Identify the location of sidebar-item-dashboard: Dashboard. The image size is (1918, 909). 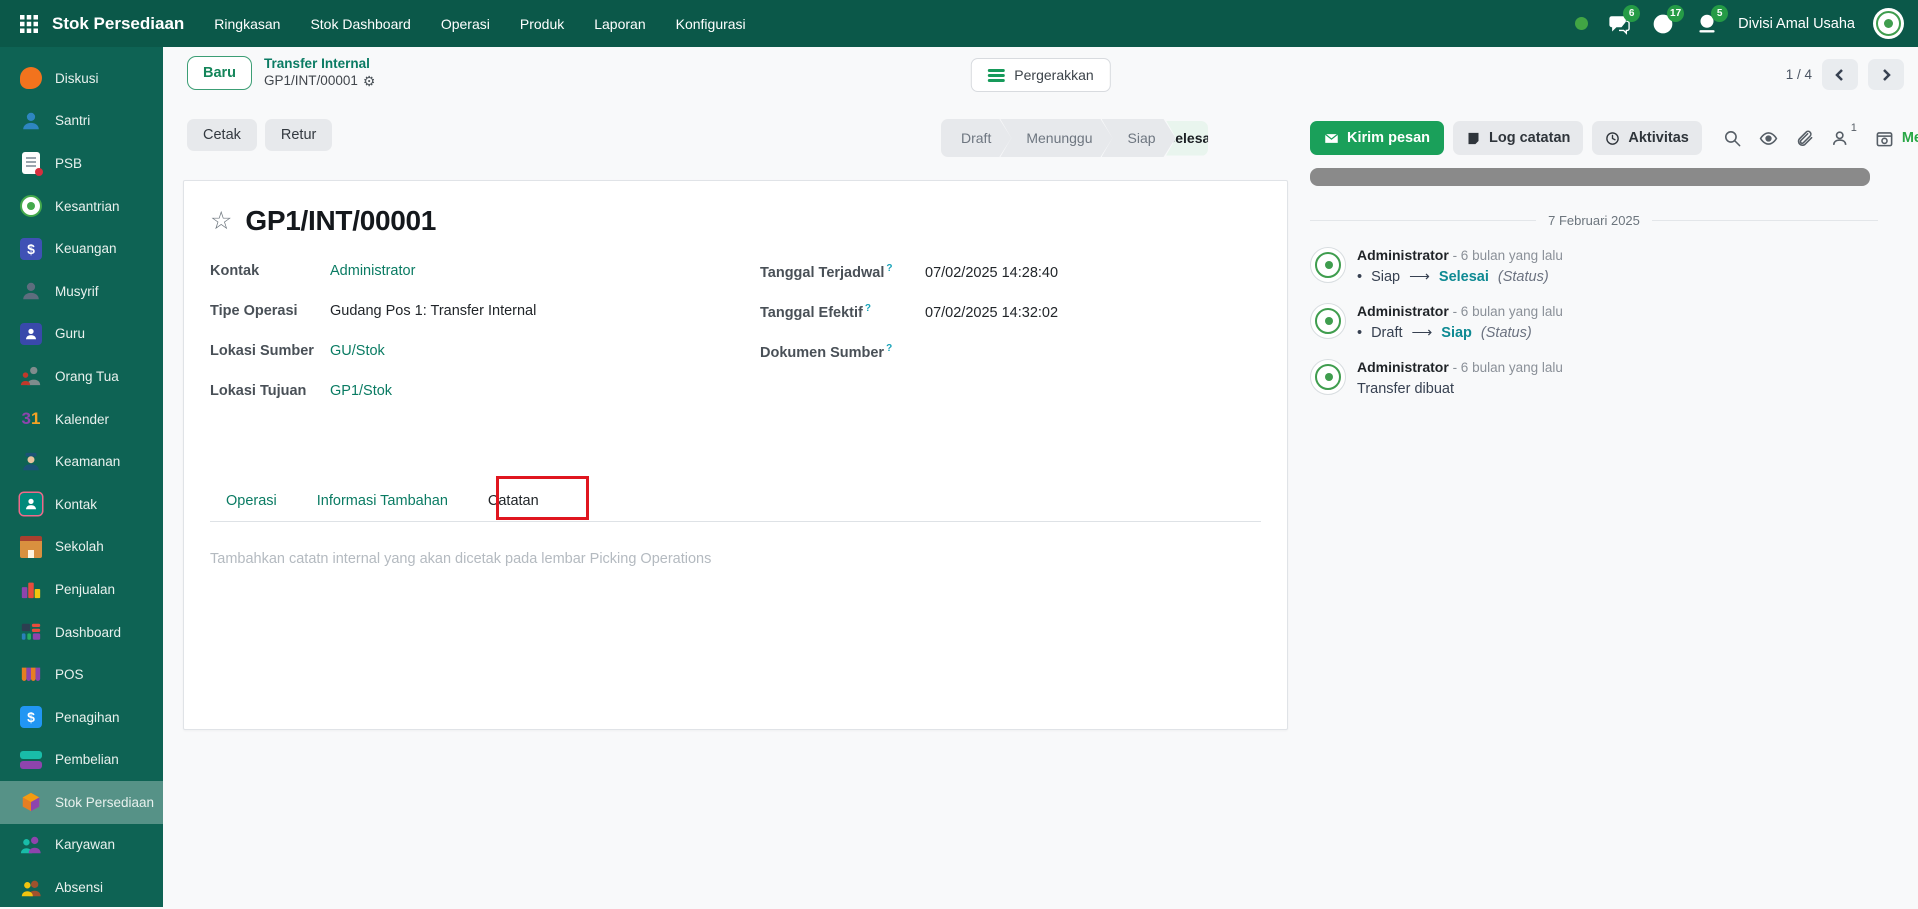
(81, 632).